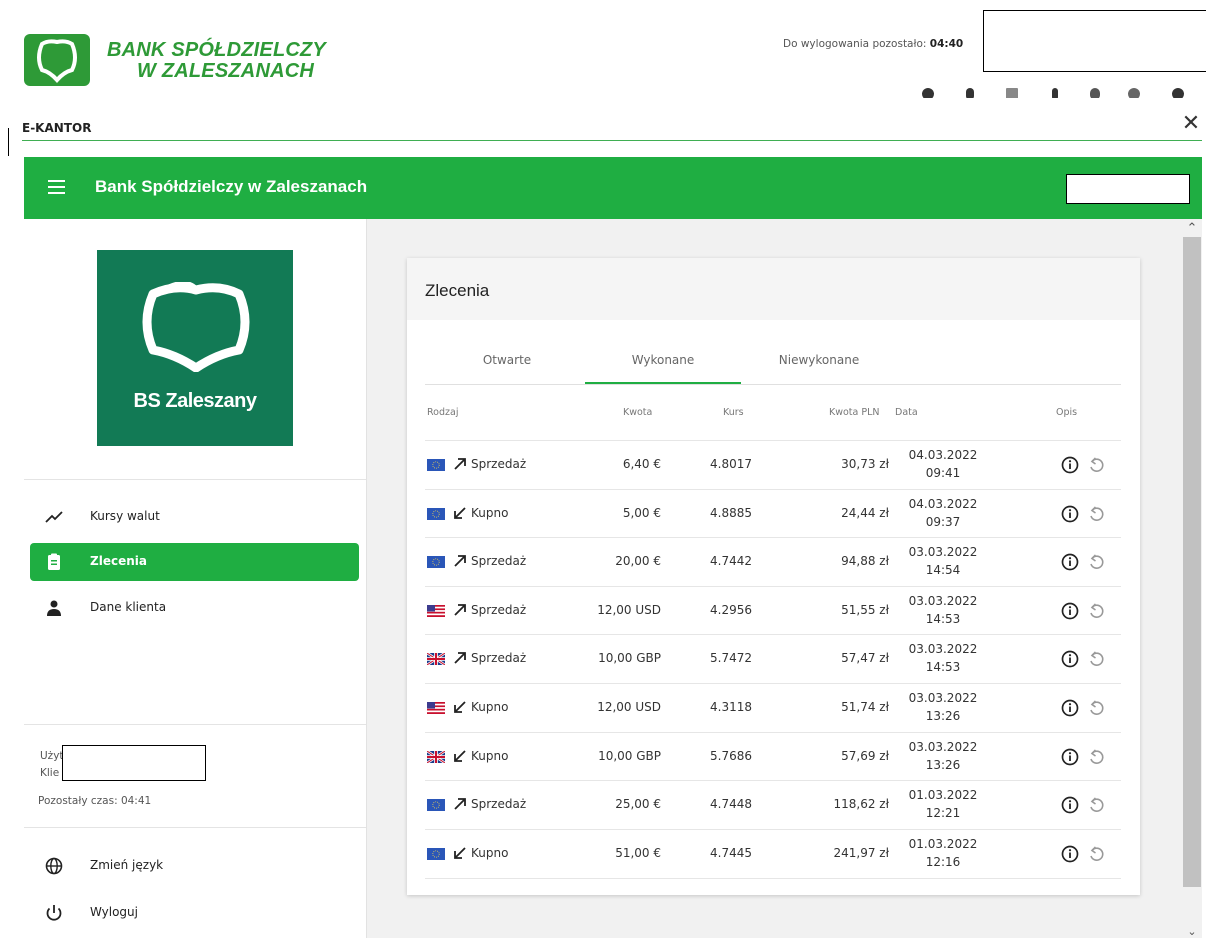 The image size is (1206, 938). I want to click on tabs-divider, so click(773, 384).